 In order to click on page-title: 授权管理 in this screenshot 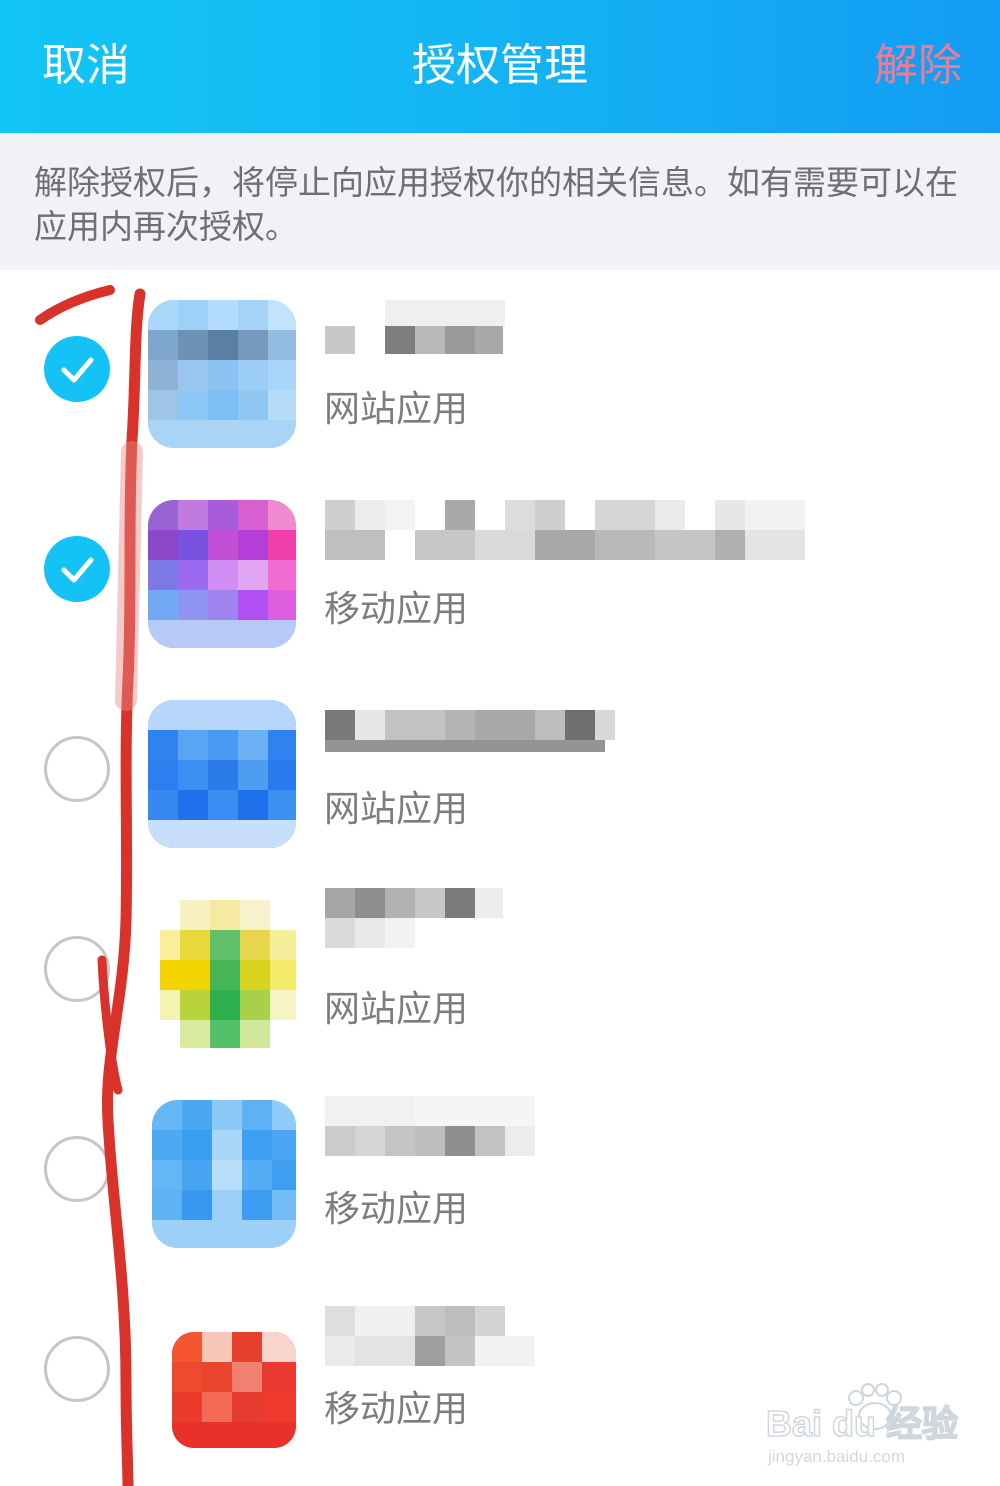, I will do `click(500, 65)`.